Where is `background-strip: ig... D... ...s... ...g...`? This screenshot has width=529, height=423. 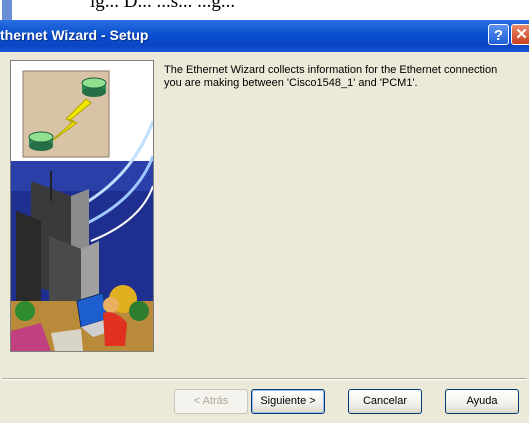 background-strip: ig... D... ...s... ...g... is located at coordinates (264, 10).